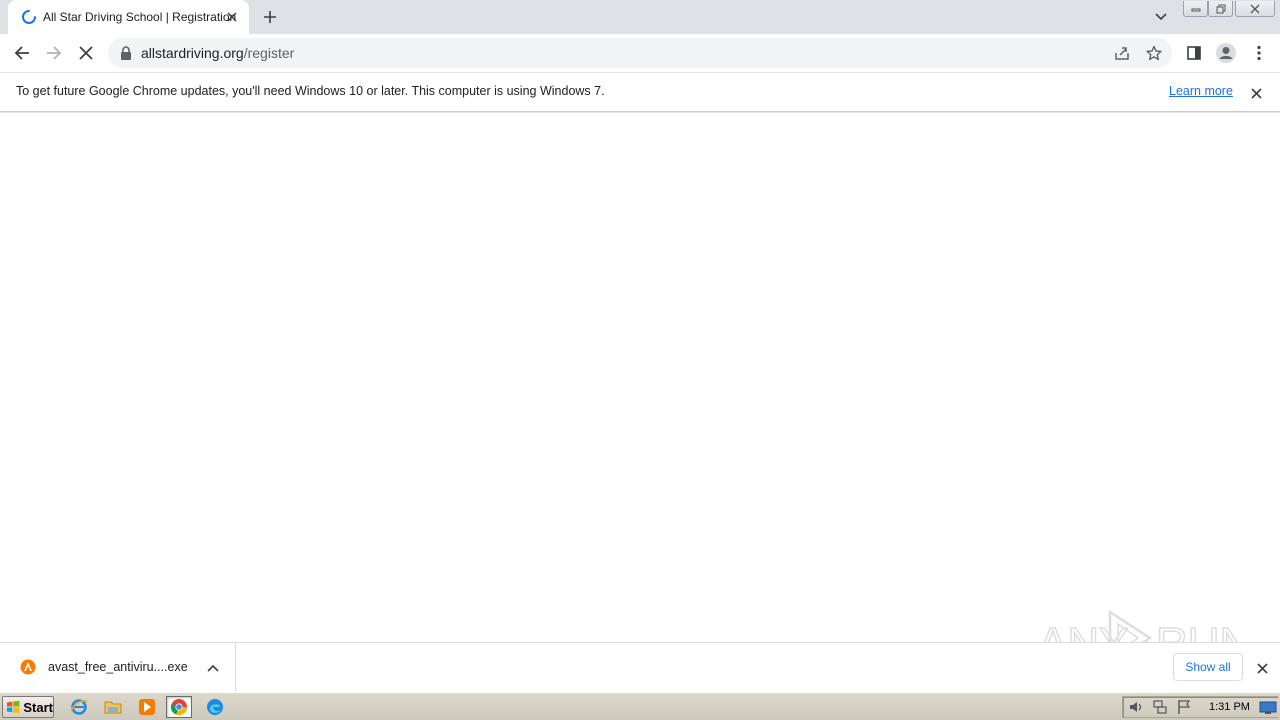  I want to click on forward-button, so click(54, 53).